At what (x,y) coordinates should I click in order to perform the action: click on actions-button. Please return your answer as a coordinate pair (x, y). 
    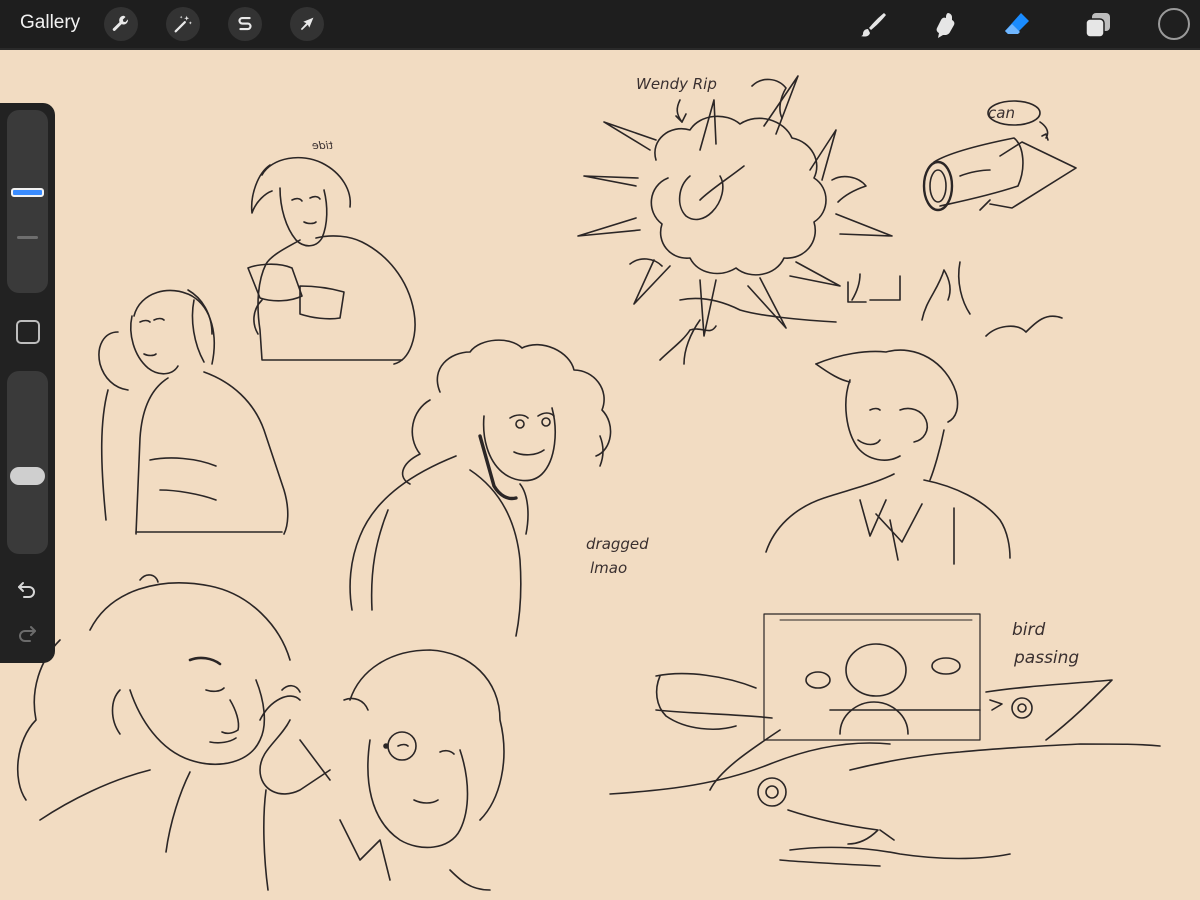
    Looking at the image, I should click on (121, 24).